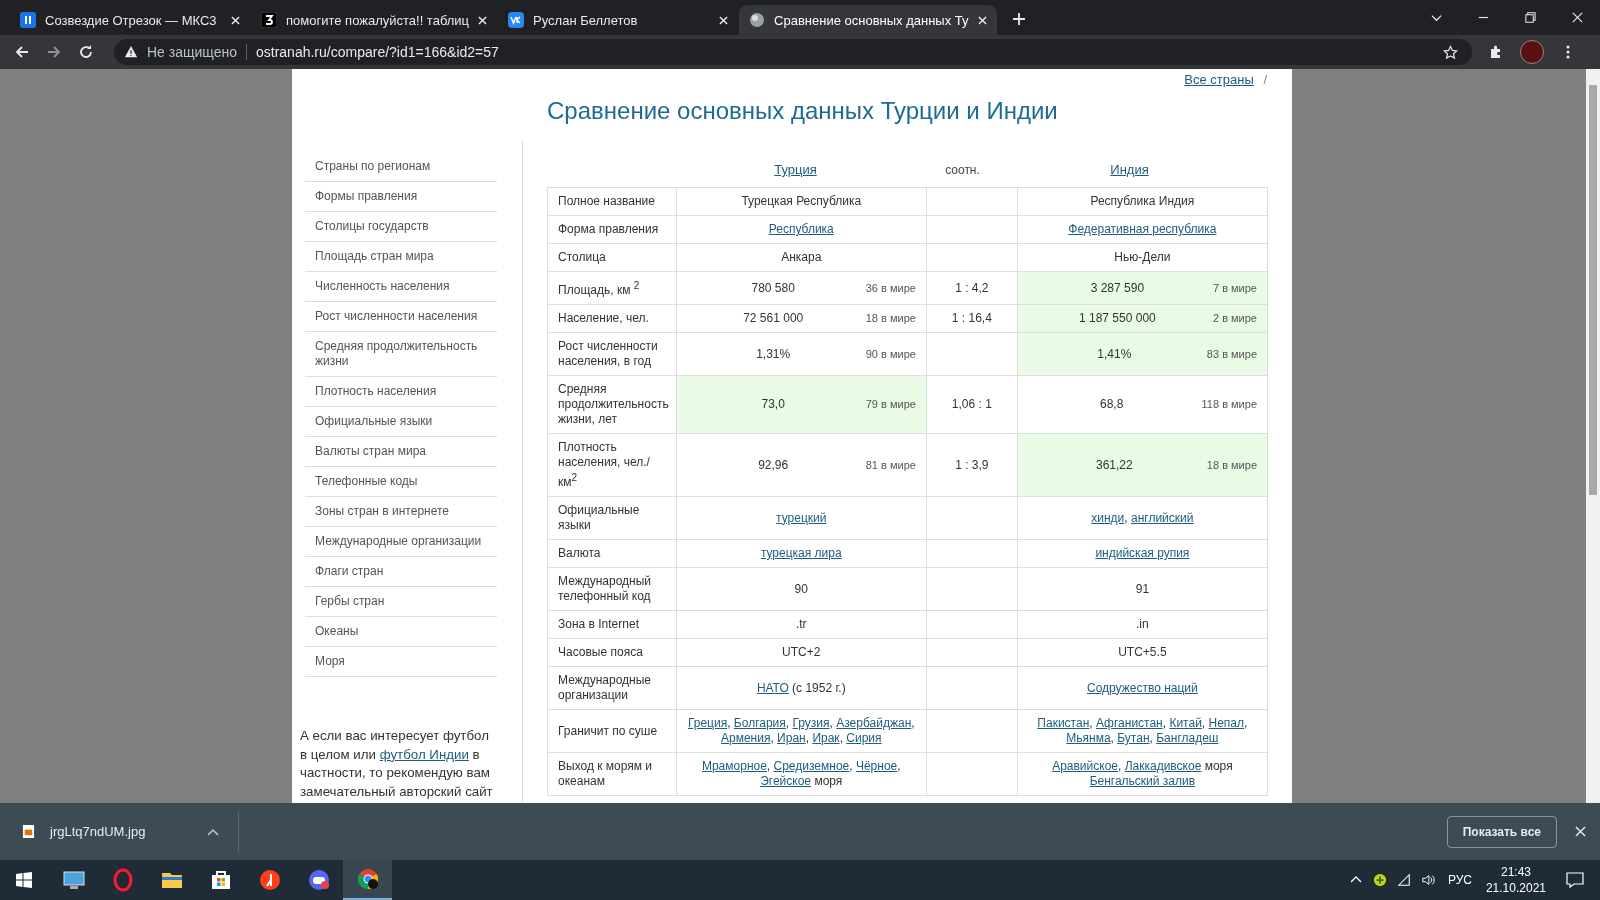  What do you see at coordinates (401, 227) in the screenshot?
I see `sidebar-link: Столицы государств` at bounding box center [401, 227].